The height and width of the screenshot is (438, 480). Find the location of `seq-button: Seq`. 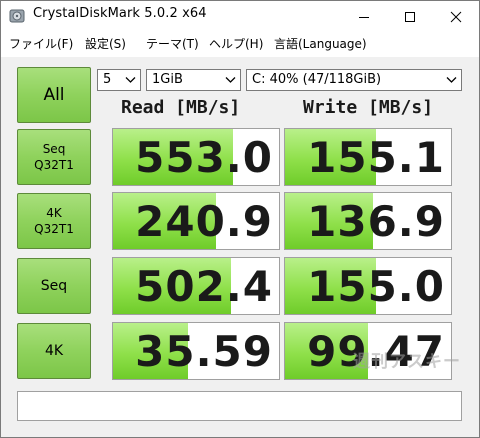

seq-button: Seq is located at coordinates (54, 286).